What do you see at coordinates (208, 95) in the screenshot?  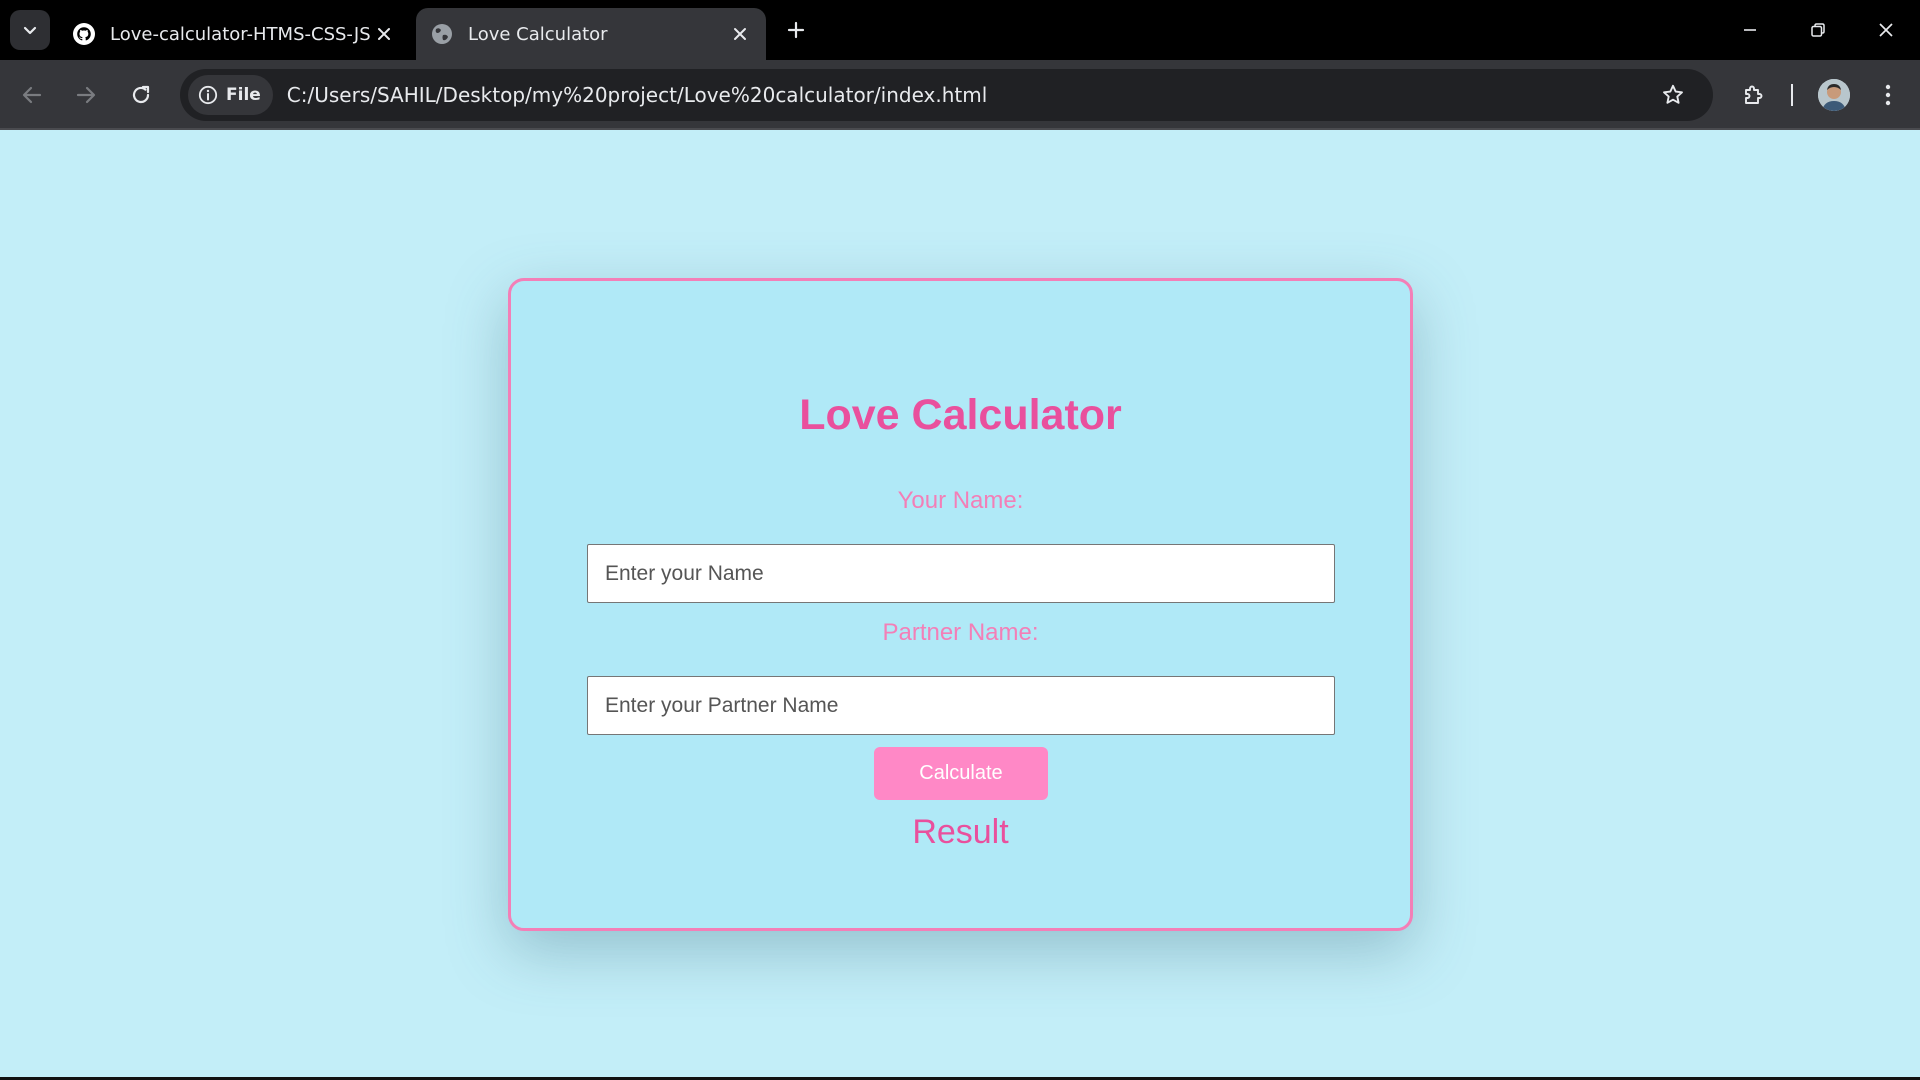 I see `info-icon` at bounding box center [208, 95].